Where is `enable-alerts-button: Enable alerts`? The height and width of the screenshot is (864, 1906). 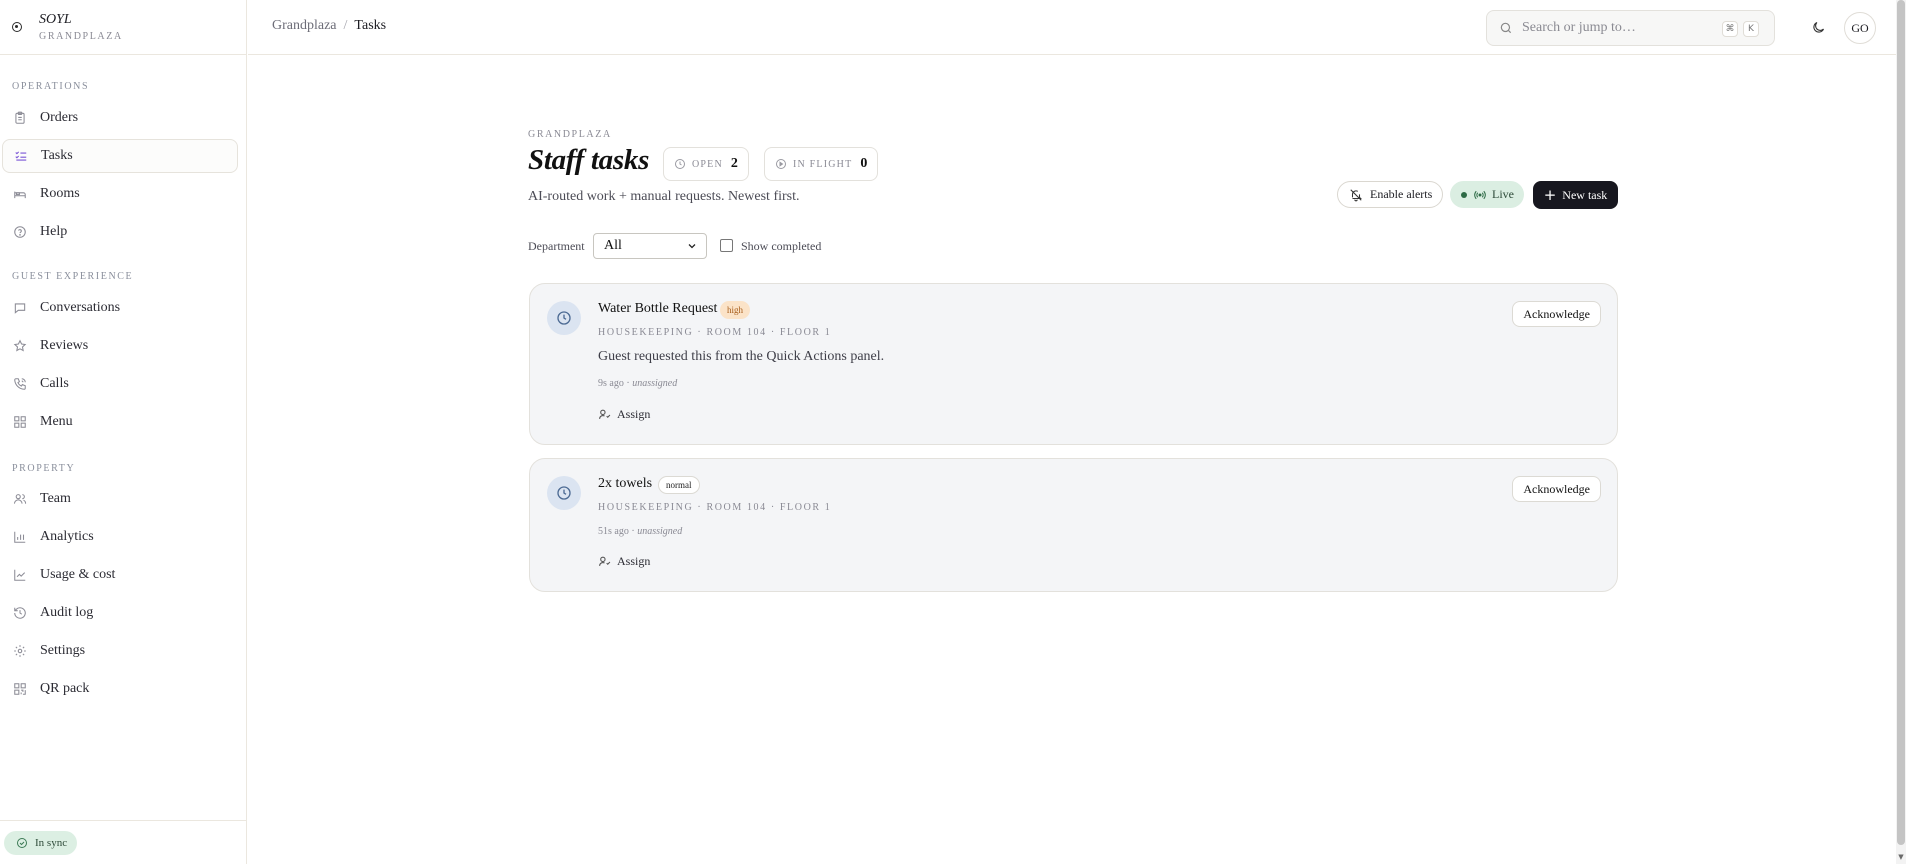 enable-alerts-button: Enable alerts is located at coordinates (1390, 194).